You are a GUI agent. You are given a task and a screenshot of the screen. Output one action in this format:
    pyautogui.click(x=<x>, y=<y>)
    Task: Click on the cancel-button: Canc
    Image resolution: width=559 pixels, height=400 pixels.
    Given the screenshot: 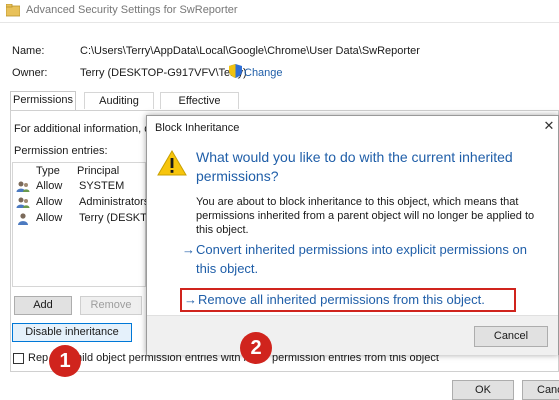 What is the action you would take?
    pyautogui.click(x=540, y=390)
    